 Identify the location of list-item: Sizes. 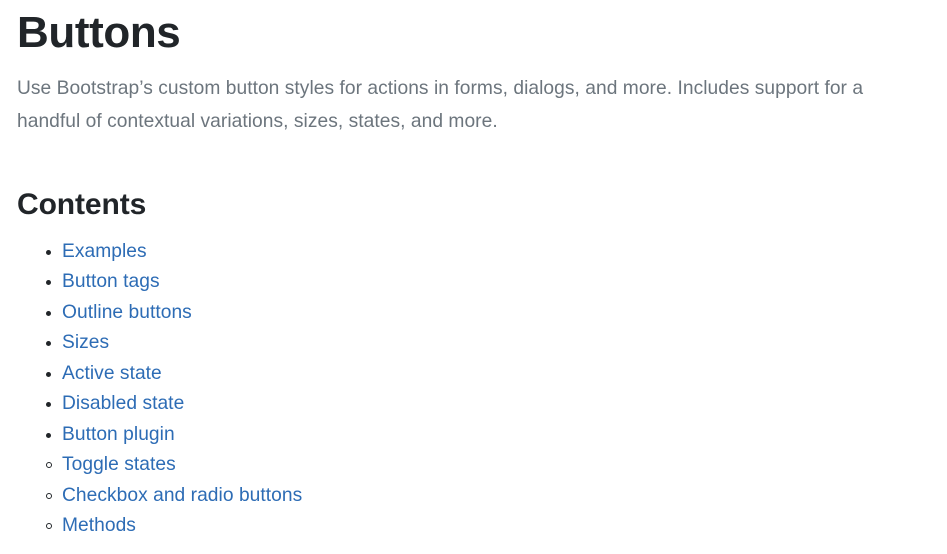
(474, 343).